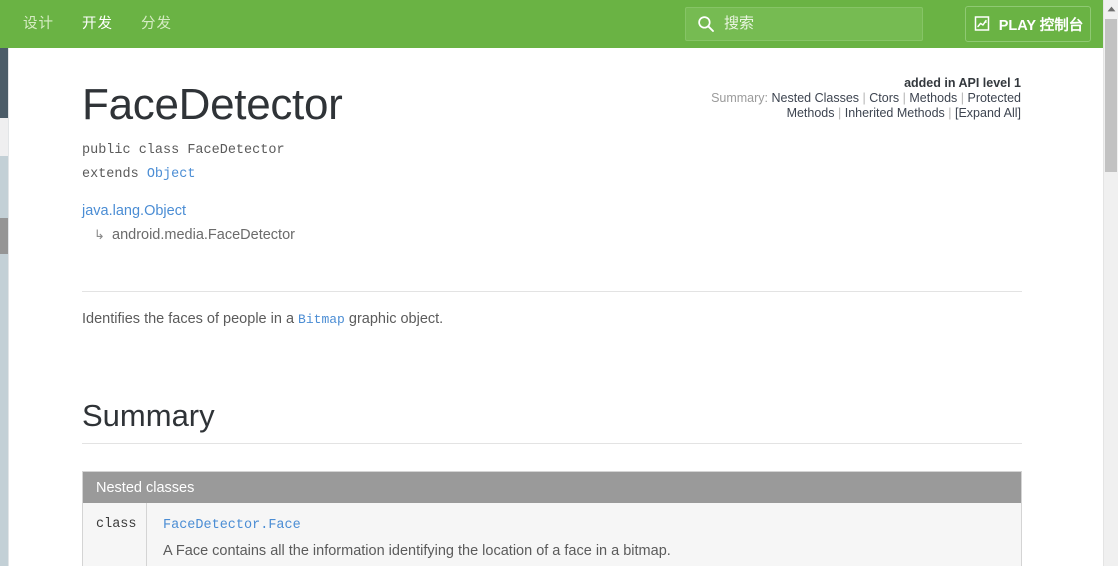 The image size is (1118, 566). I want to click on nav-tab-design: 设计, so click(38, 24).